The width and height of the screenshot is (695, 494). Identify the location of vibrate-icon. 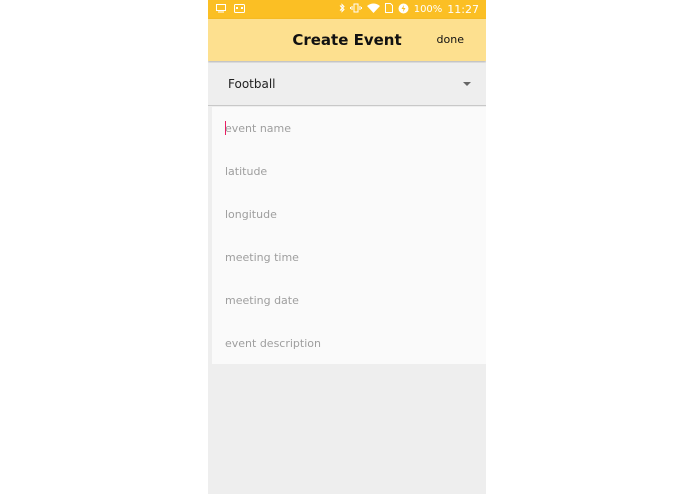
(355, 9).